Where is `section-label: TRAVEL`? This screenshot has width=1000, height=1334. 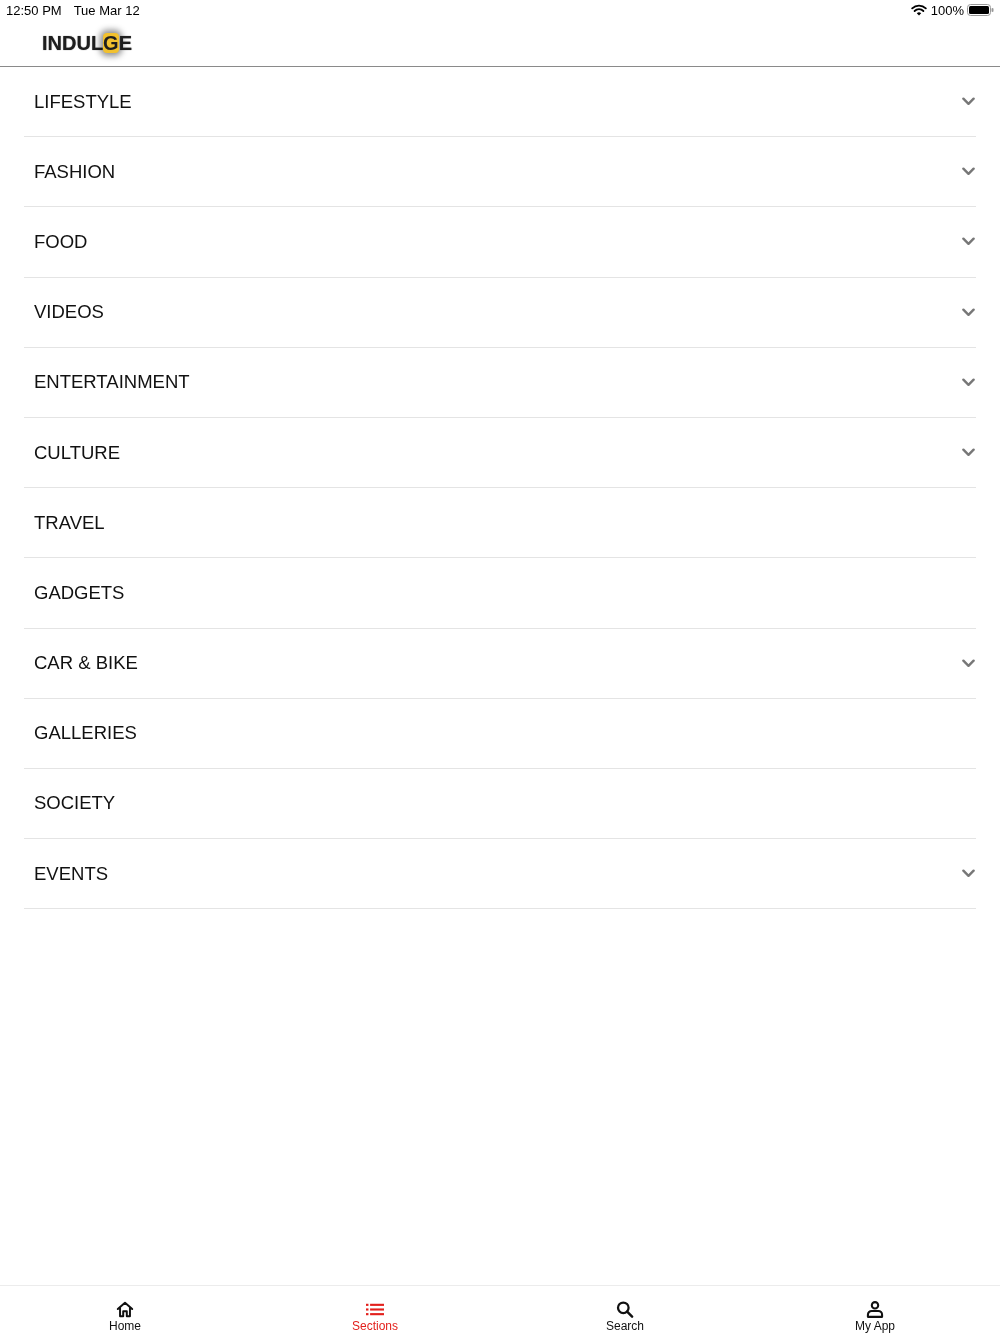 section-label: TRAVEL is located at coordinates (69, 522).